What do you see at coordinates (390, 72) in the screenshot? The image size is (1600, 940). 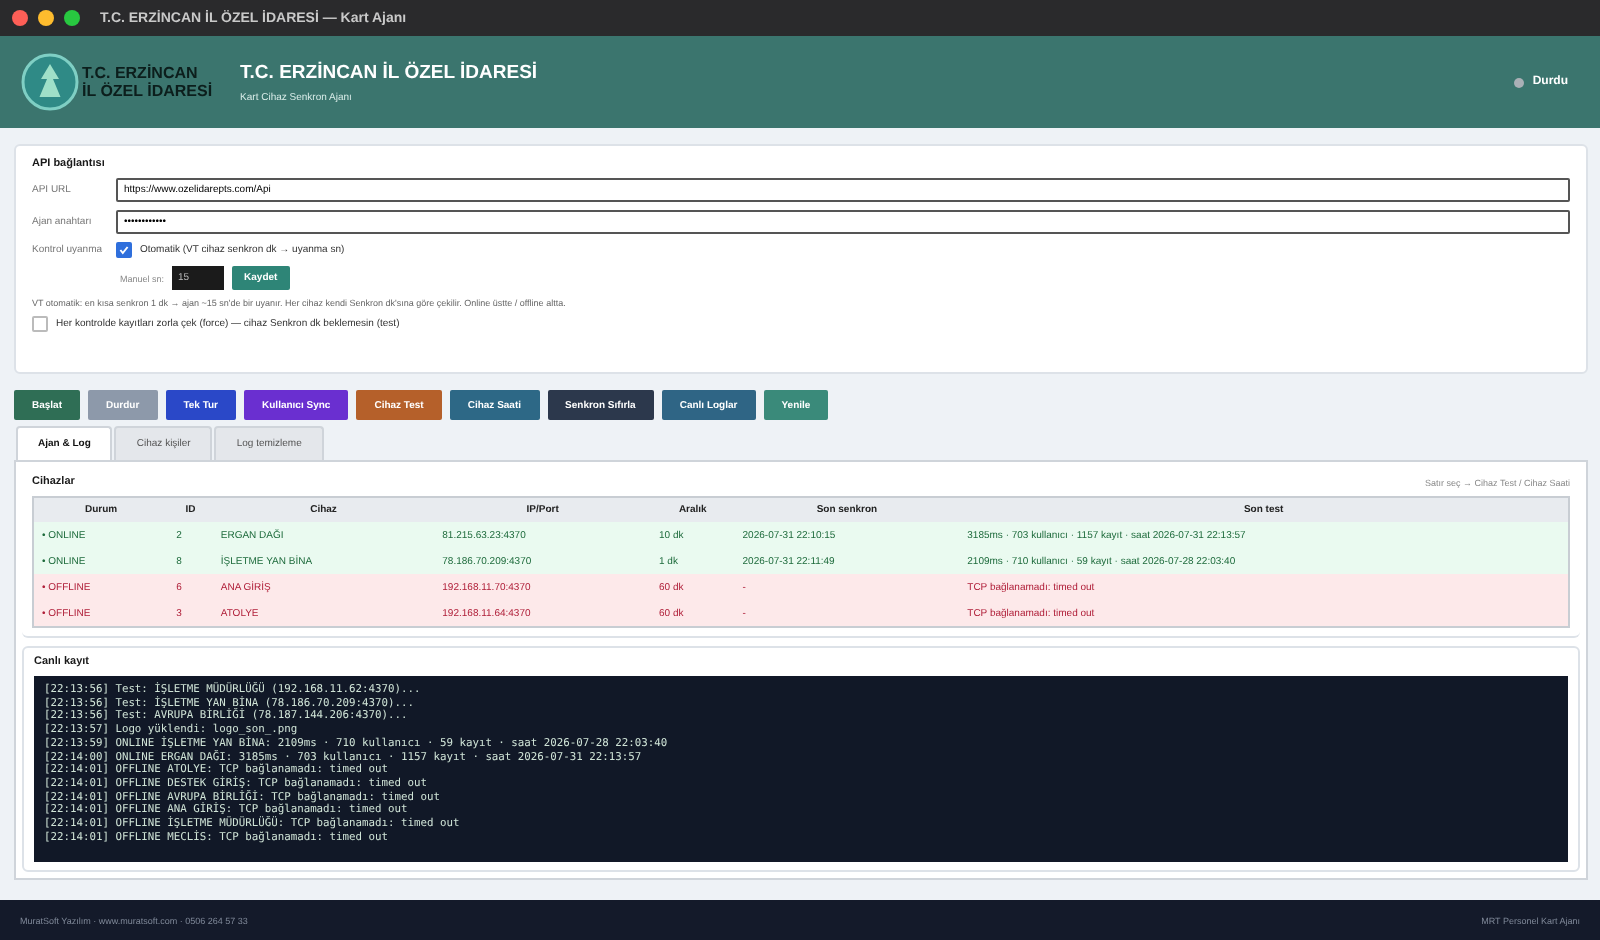 I see `app-title: T.C. ERZİNCAN İL ÖZEL İDARESİ` at bounding box center [390, 72].